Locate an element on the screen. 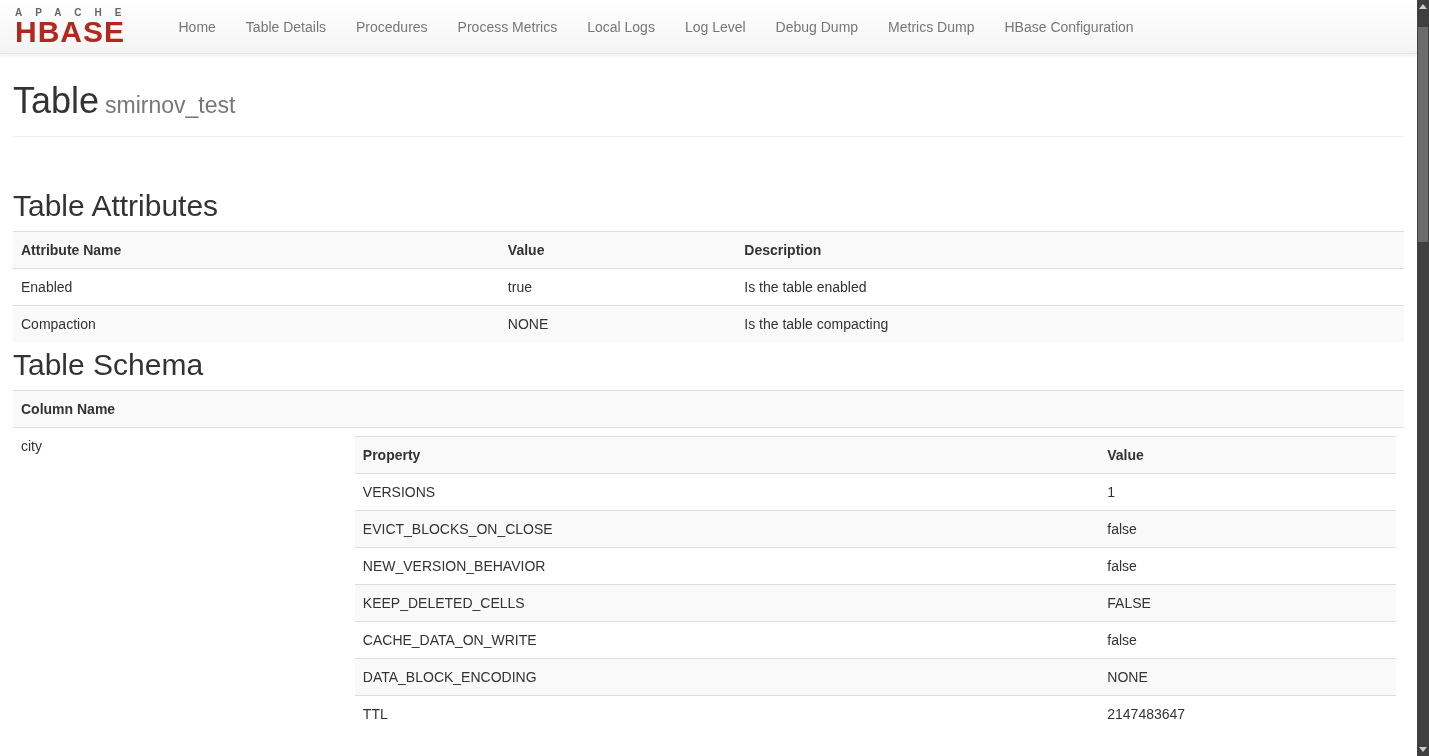 The height and width of the screenshot is (756, 1429). nav-link: Table Details is located at coordinates (285, 26).